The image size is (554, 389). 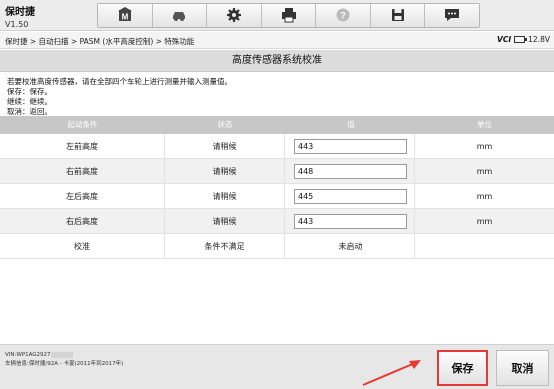 What do you see at coordinates (28, 355) in the screenshot?
I see `vin-text: VIN:WP1AG2927` at bounding box center [28, 355].